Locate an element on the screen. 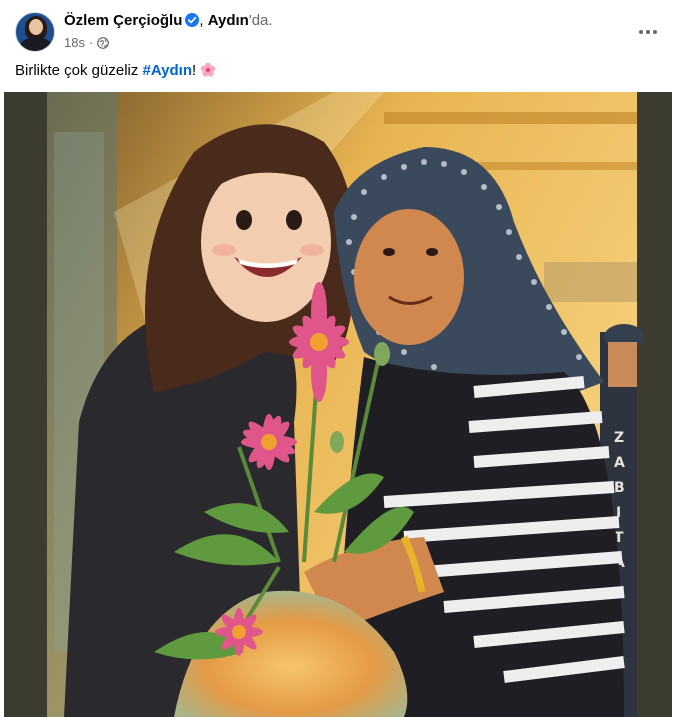 The width and height of the screenshot is (676, 717). location-prefix: , is located at coordinates (203, 20).